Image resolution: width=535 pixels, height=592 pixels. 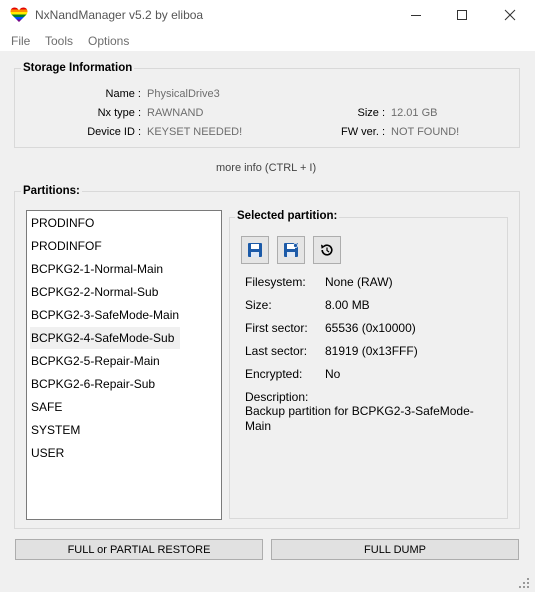 I want to click on partition-item: PRODINFO, so click(x=65, y=223).